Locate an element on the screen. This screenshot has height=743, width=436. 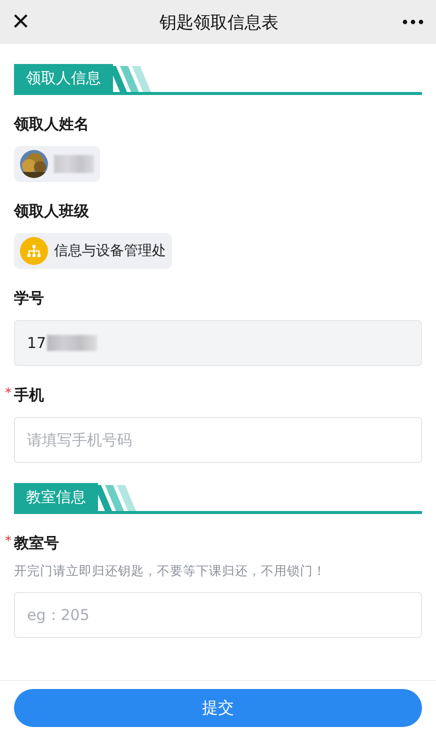
field-label: 领取人姓名 is located at coordinates (51, 124).